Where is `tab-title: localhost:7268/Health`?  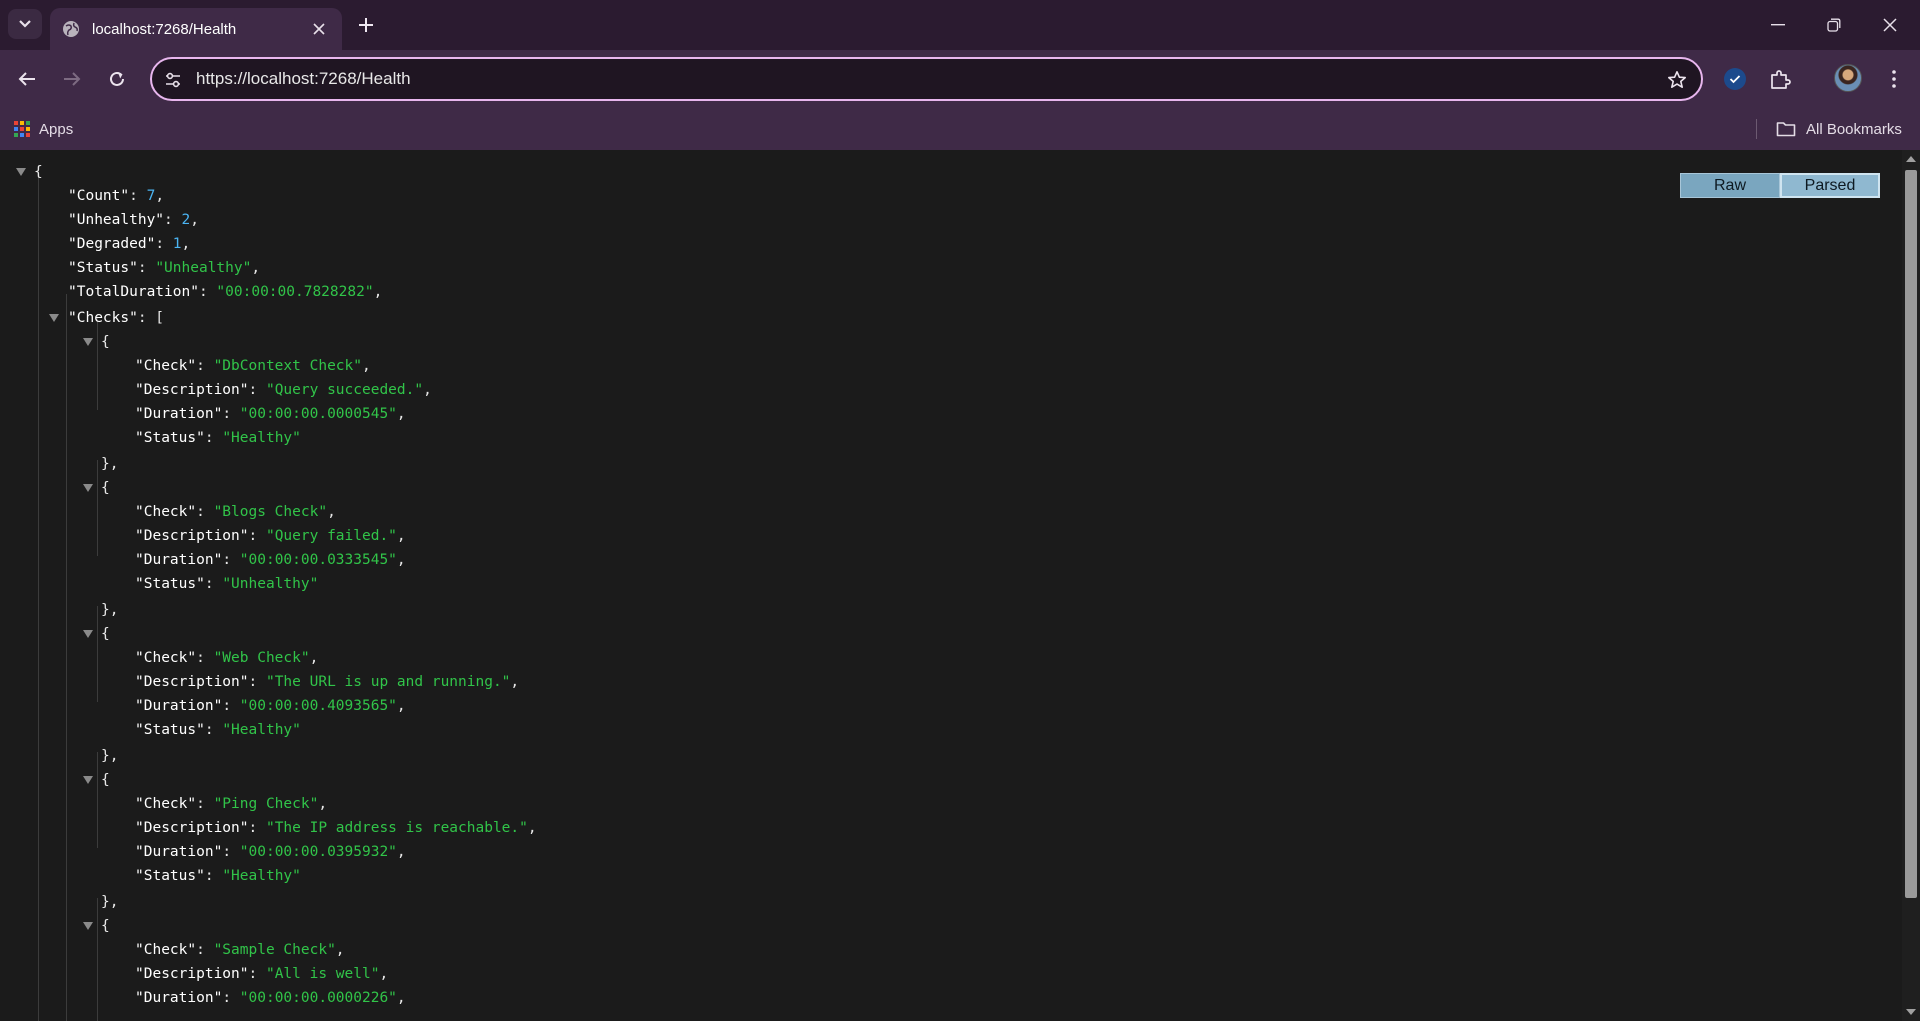
tab-title: localhost:7268/Health is located at coordinates (164, 29).